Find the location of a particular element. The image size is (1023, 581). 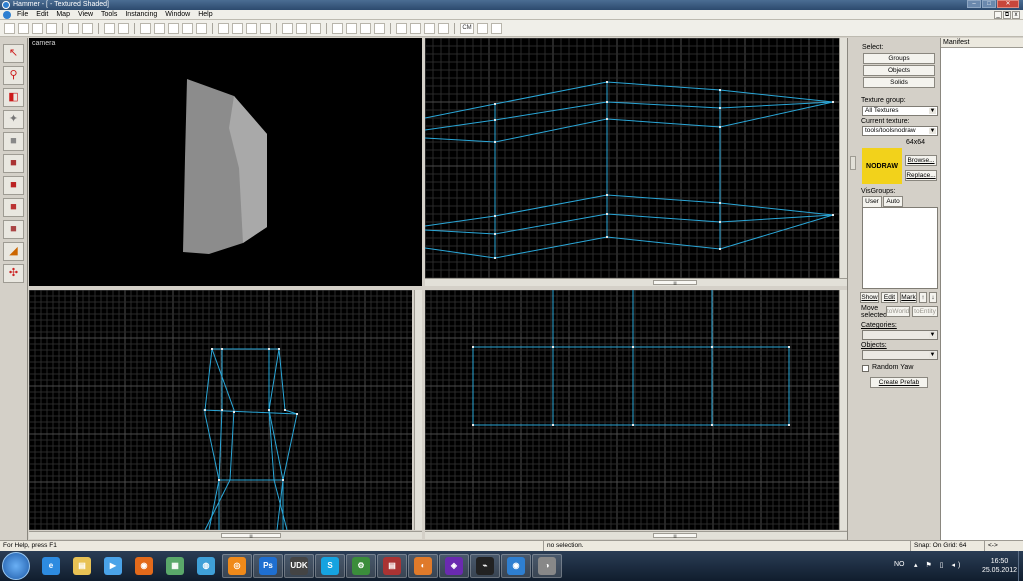

texture-group-select: All Textures ▼ is located at coordinates (900, 111).